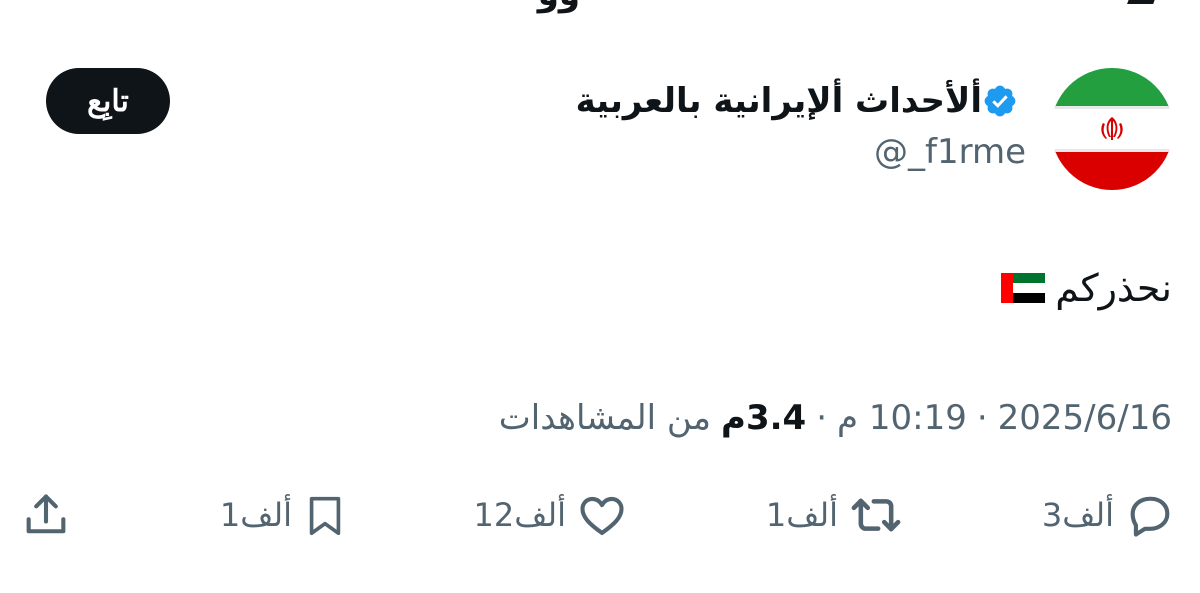 The width and height of the screenshot is (1200, 593). Describe the element at coordinates (801, 515) in the screenshot. I see `retweet-count: 1ألف` at that location.